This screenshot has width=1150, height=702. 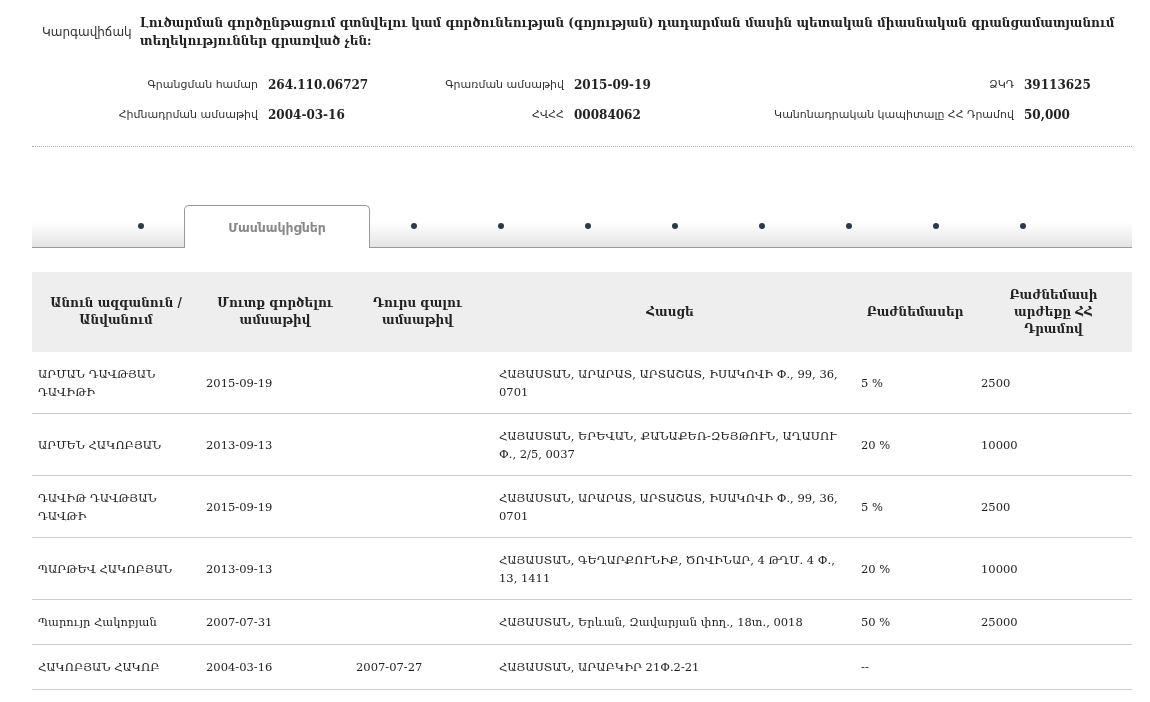 I want to click on column-header: Անուն ազգանուն / Անվանում, so click(x=116, y=312).